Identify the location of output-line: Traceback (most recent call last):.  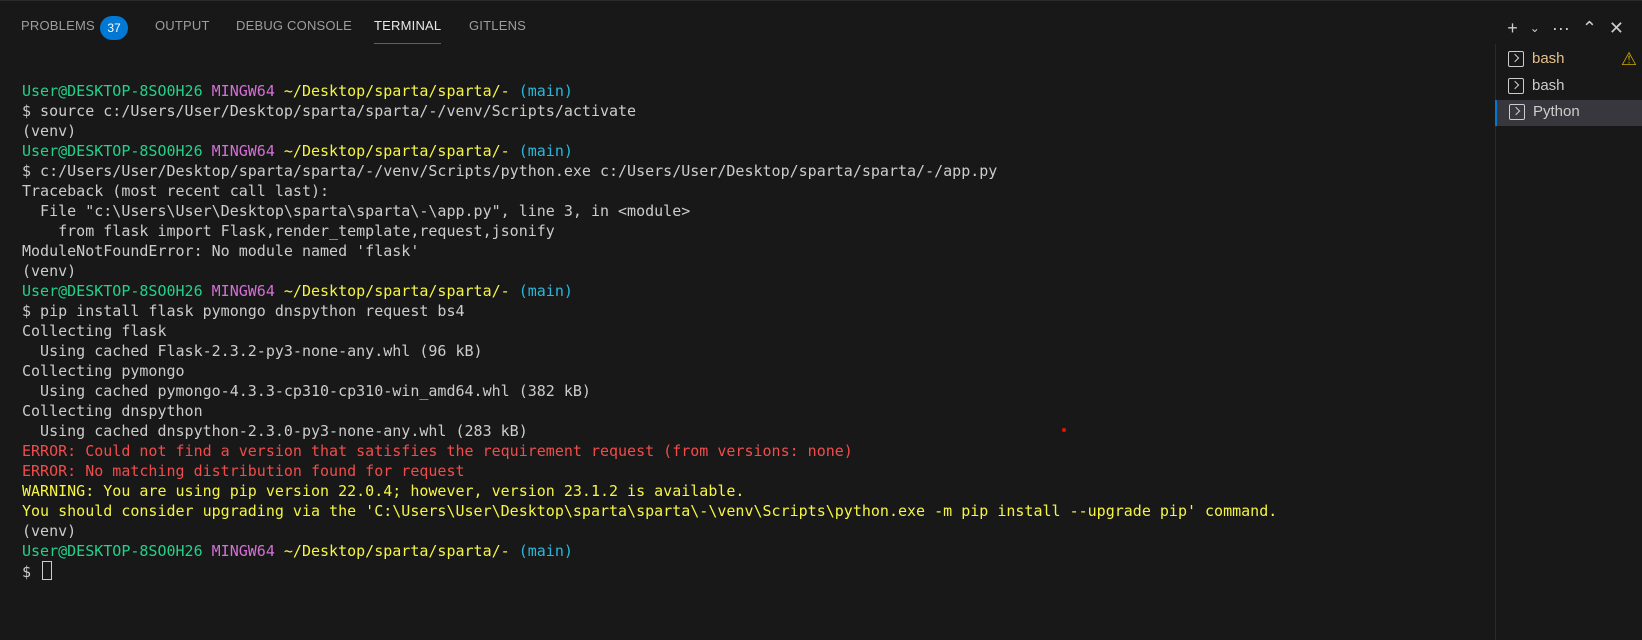
(176, 191).